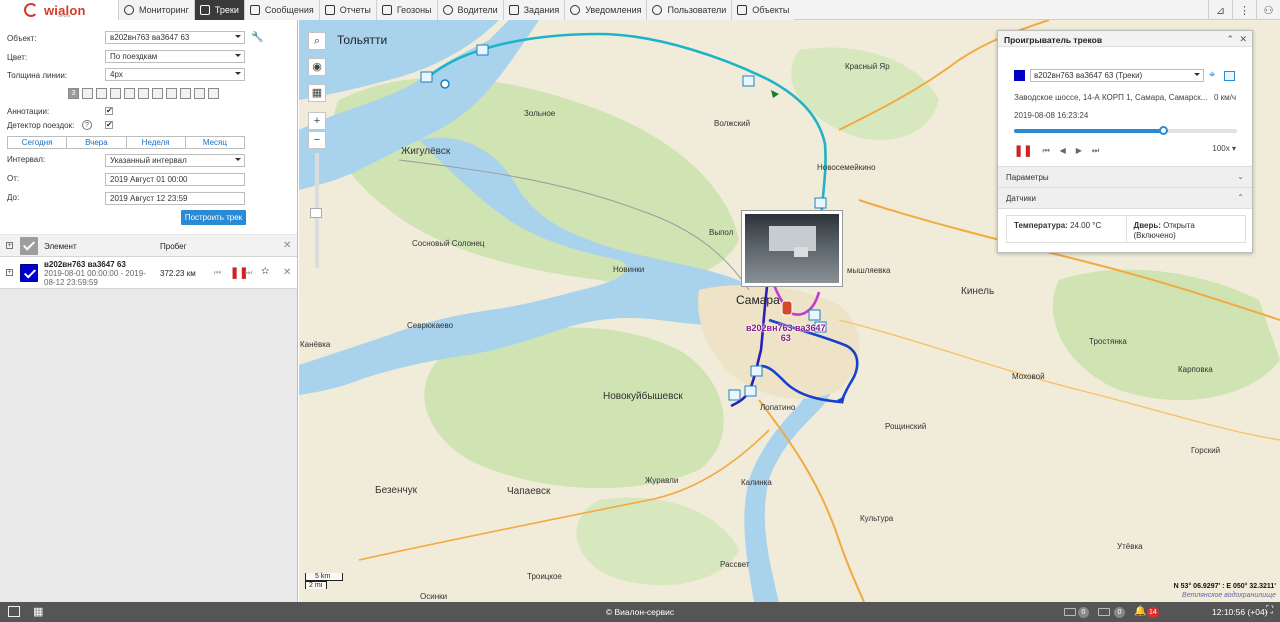 The image size is (1280, 622). What do you see at coordinates (134, 56) in the screenshot?
I see `color-value: По поездкам` at bounding box center [134, 56].